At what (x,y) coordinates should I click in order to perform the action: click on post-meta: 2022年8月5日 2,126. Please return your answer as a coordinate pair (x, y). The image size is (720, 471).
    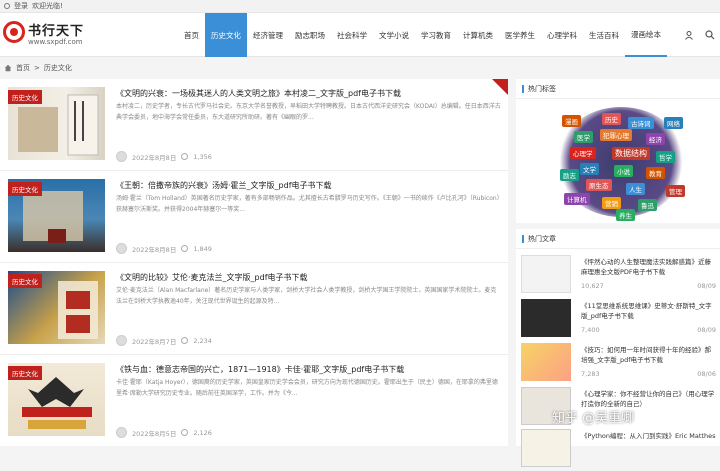
    Looking at the image, I should click on (164, 432).